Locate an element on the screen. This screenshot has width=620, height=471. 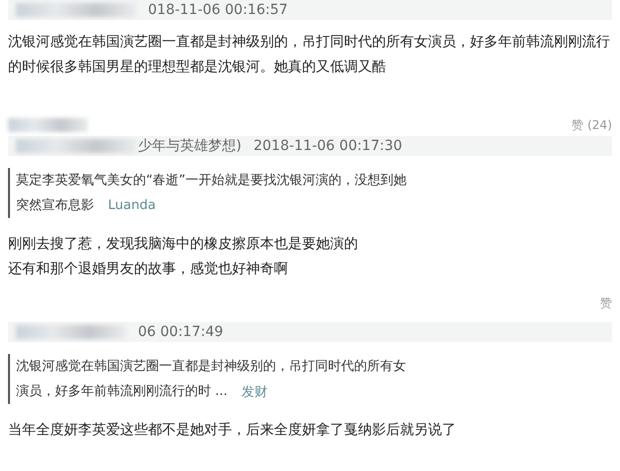
comment-time: 018-11-06 00:16:57 is located at coordinates (218, 10).